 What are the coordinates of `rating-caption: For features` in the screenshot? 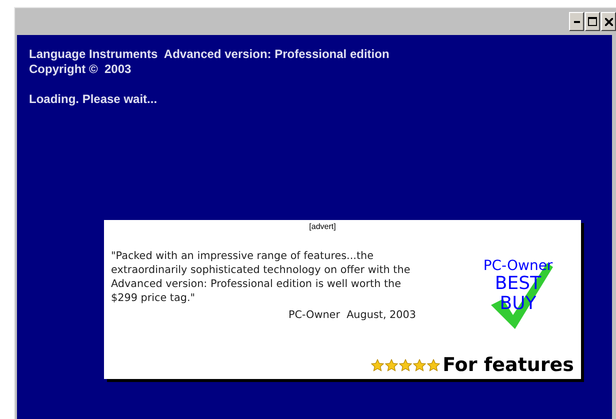 It's located at (508, 365).